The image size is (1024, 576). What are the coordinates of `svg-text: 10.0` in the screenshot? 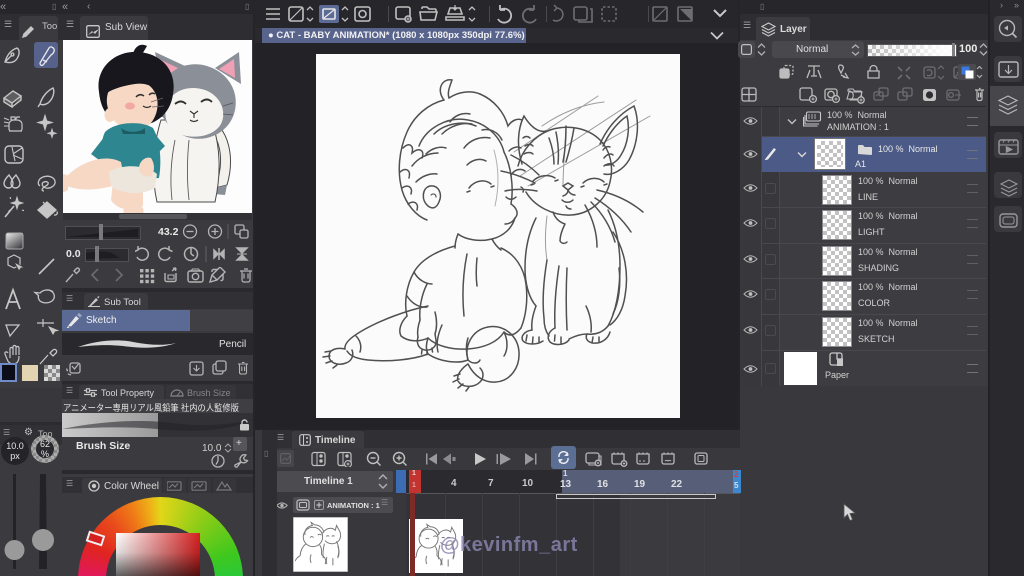 It's located at (15, 446).